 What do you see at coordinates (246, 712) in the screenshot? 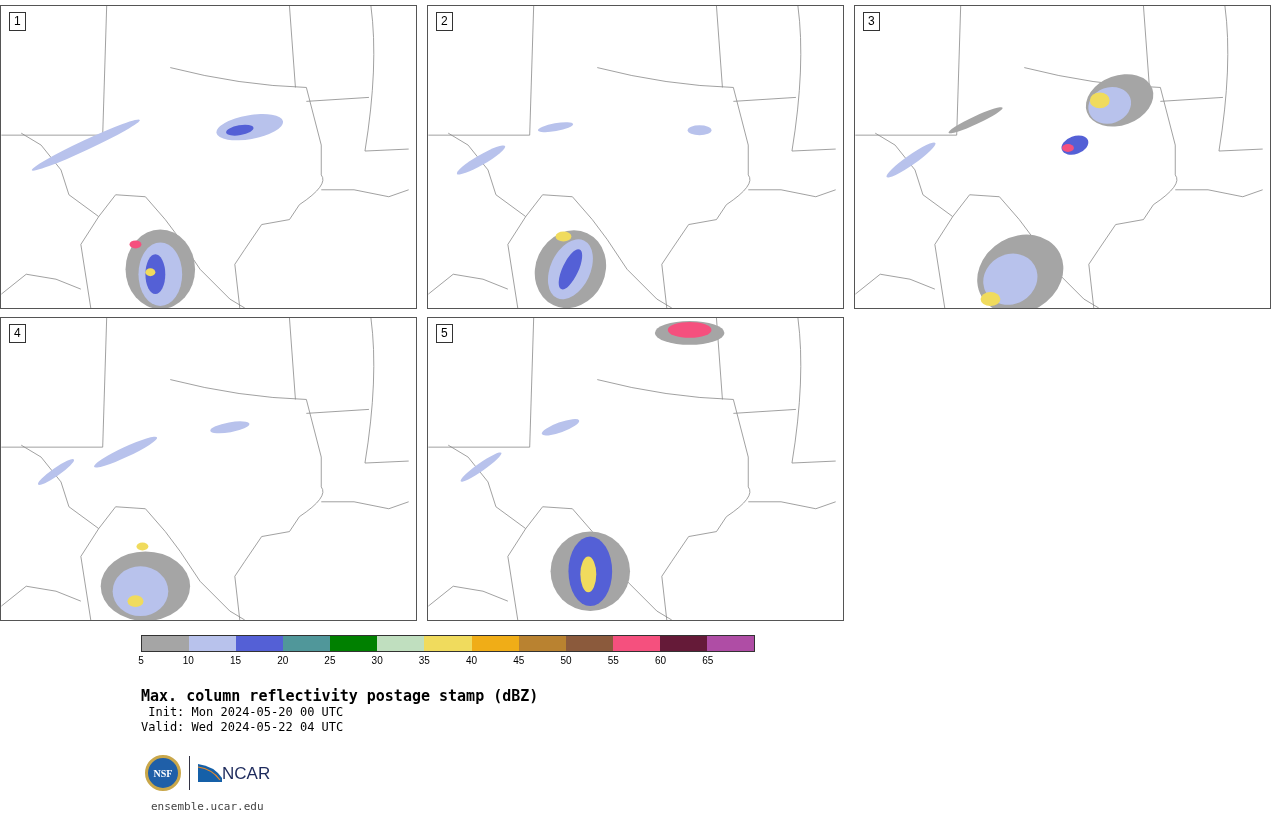
I see `init-time: Init: Mon 2024-05-20 00 UTC` at bounding box center [246, 712].